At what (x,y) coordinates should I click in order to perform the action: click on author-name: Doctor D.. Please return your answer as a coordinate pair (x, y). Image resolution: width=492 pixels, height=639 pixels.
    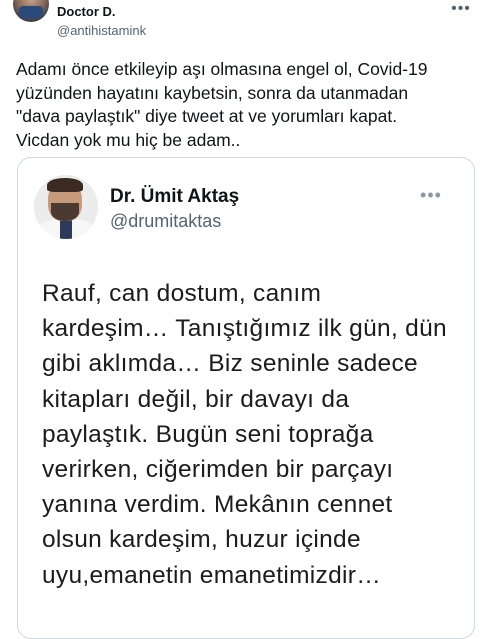
    Looking at the image, I should click on (86, 11).